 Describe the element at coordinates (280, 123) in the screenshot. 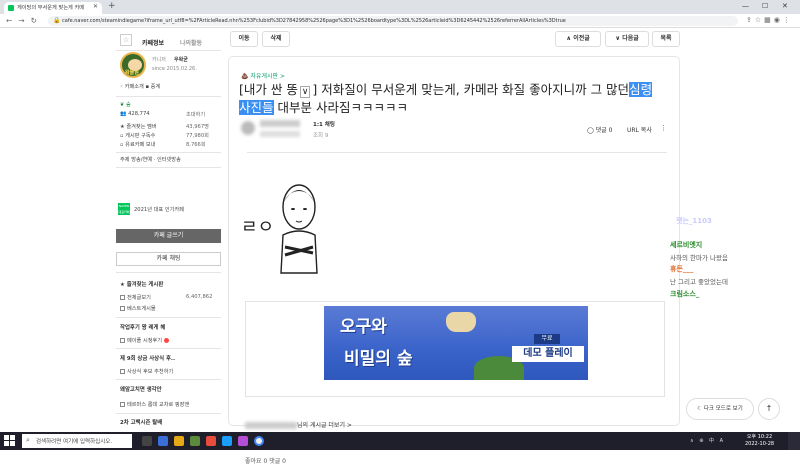

I see `author-name` at that location.